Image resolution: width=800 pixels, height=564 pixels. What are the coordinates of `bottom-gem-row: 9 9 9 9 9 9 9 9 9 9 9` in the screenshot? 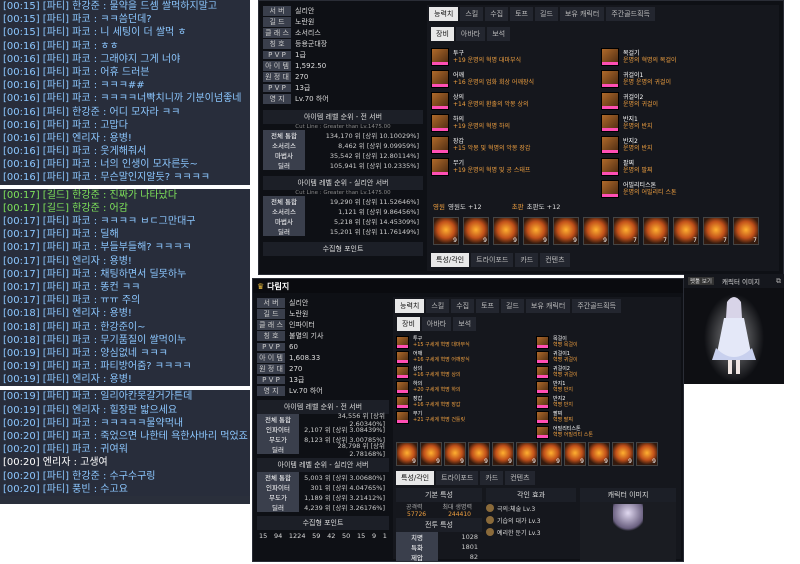 It's located at (537, 454).